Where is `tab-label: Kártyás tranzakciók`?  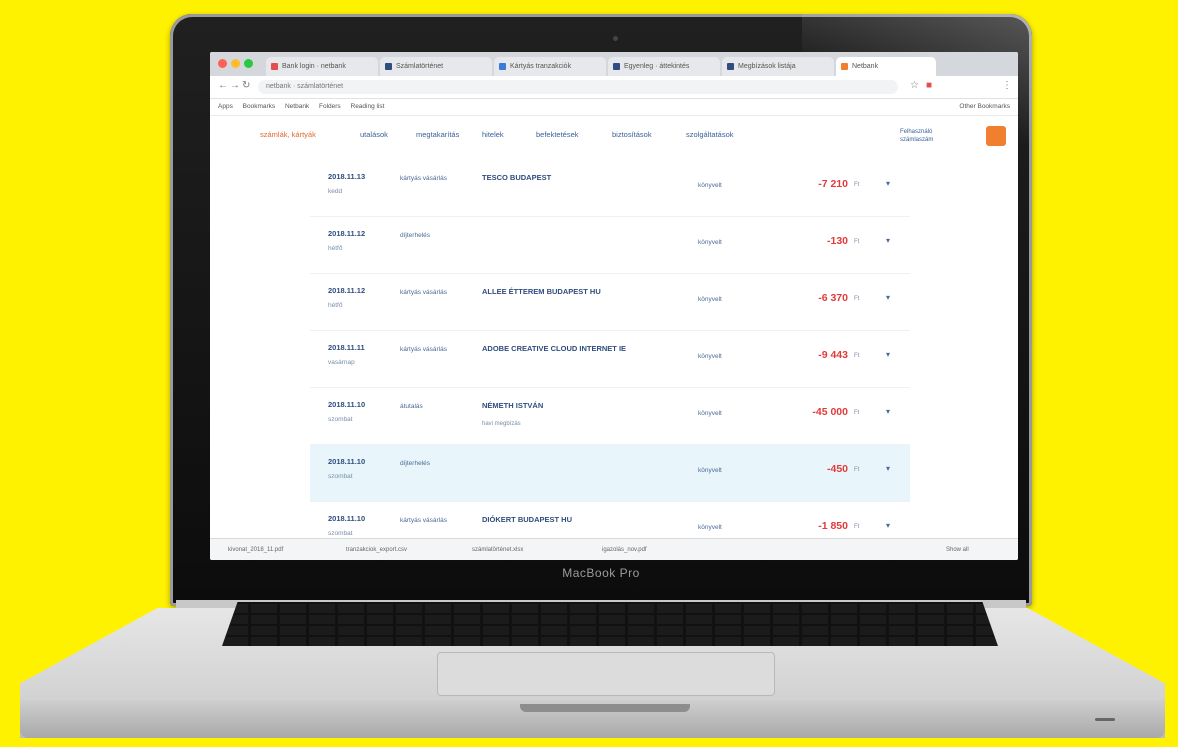 tab-label: Kártyás tranzakciók is located at coordinates (541, 66).